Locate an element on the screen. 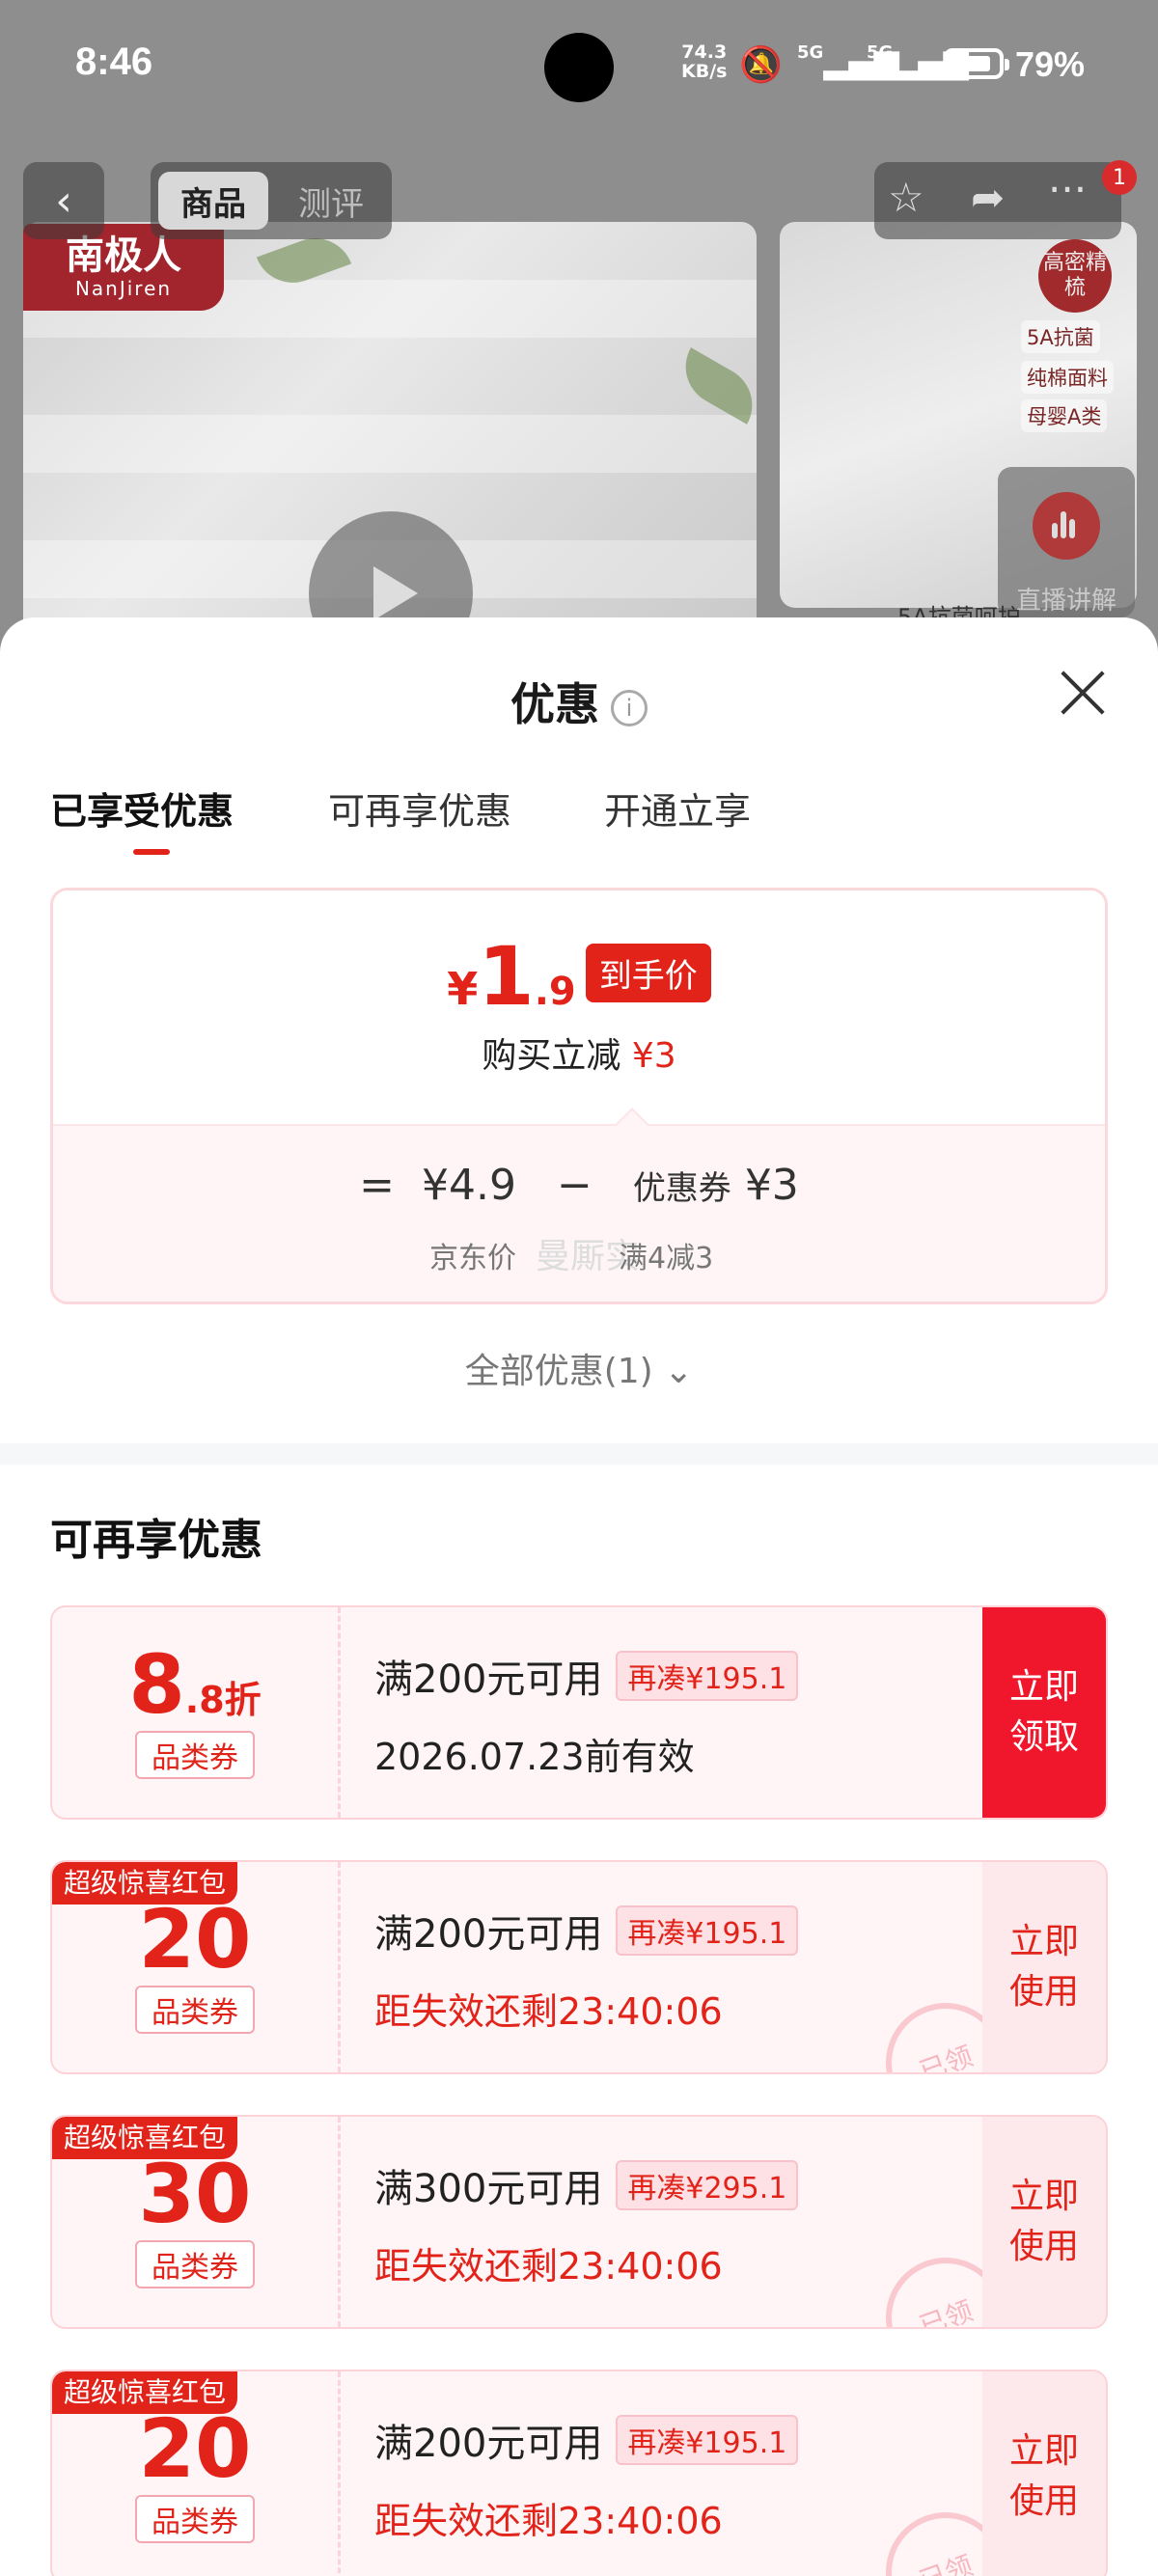 The width and height of the screenshot is (1158, 2576). section-divider is located at coordinates (579, 1454).